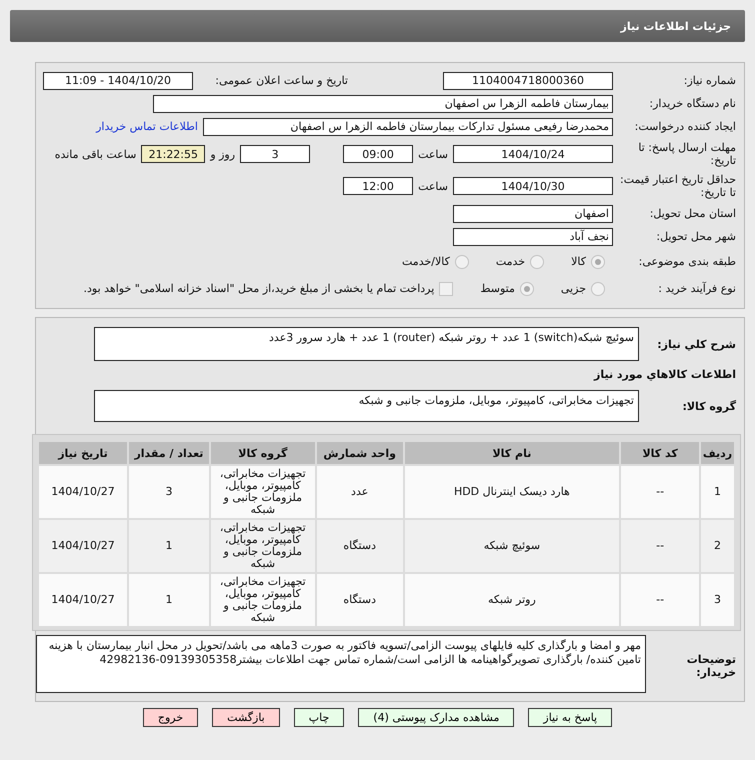 The width and height of the screenshot is (755, 760). What do you see at coordinates (497, 288) in the screenshot?
I see `radio-label: متوسط` at bounding box center [497, 288].